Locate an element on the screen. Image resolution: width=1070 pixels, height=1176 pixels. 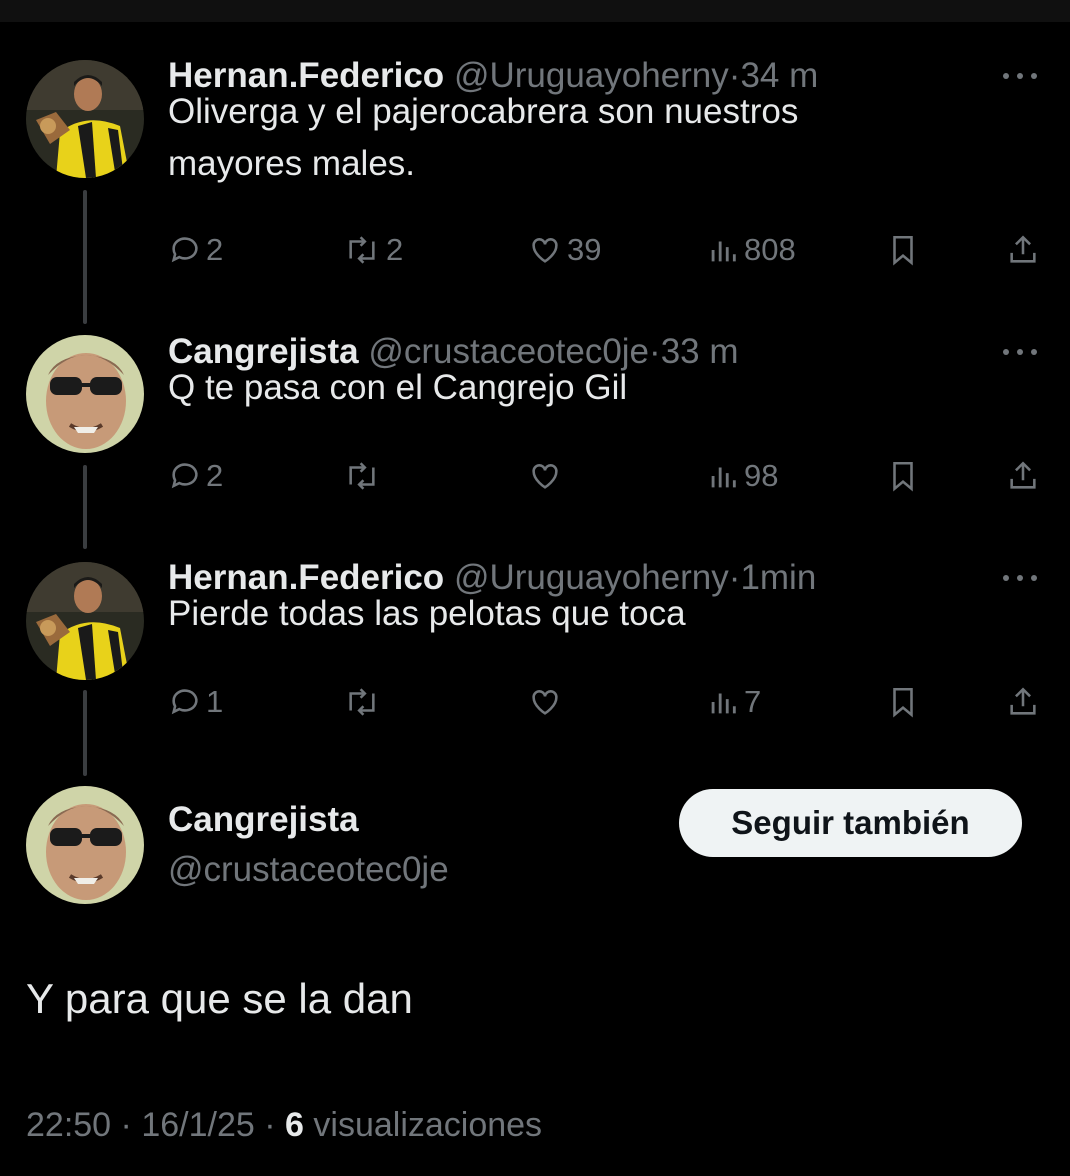
tweet-text: Q te pasa con el Cangrejo Gil is located at coordinates (398, 387).